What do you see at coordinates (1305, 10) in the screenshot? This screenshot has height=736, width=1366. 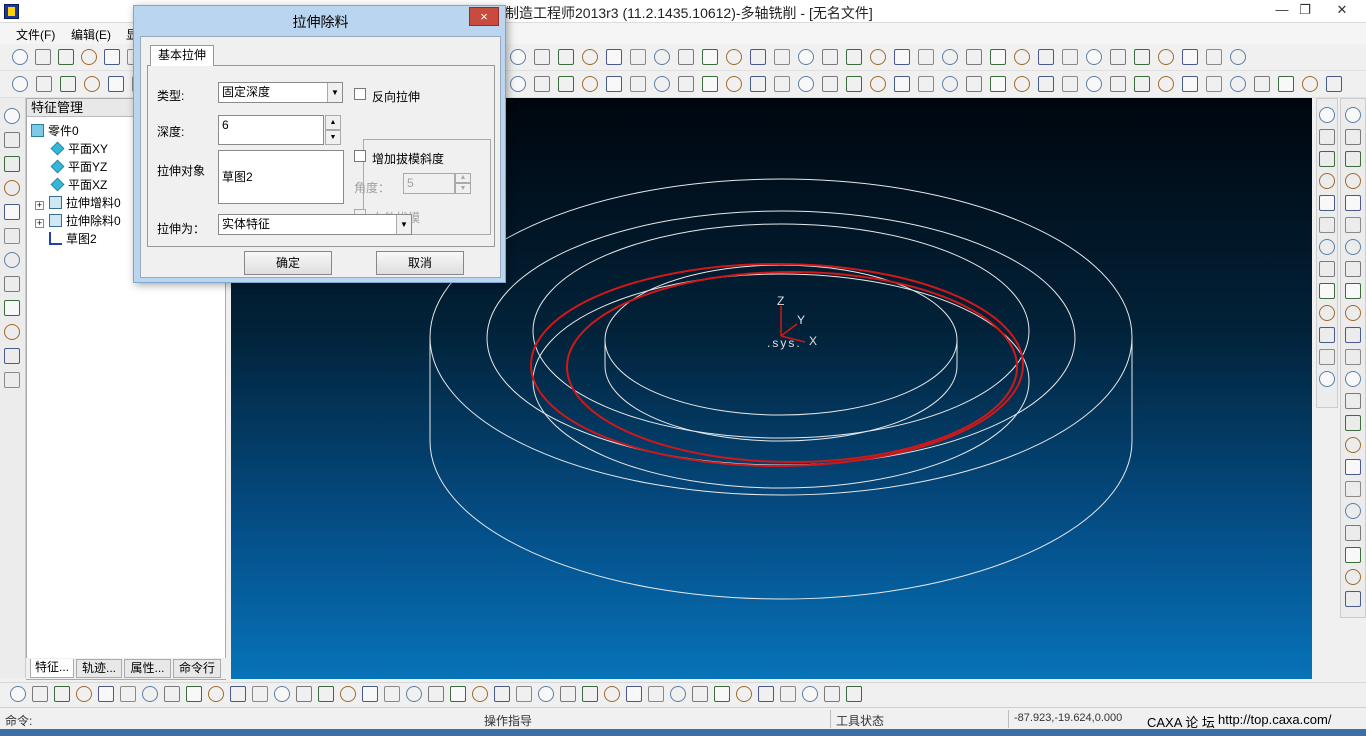 I see `restore-button: ❐` at bounding box center [1305, 10].